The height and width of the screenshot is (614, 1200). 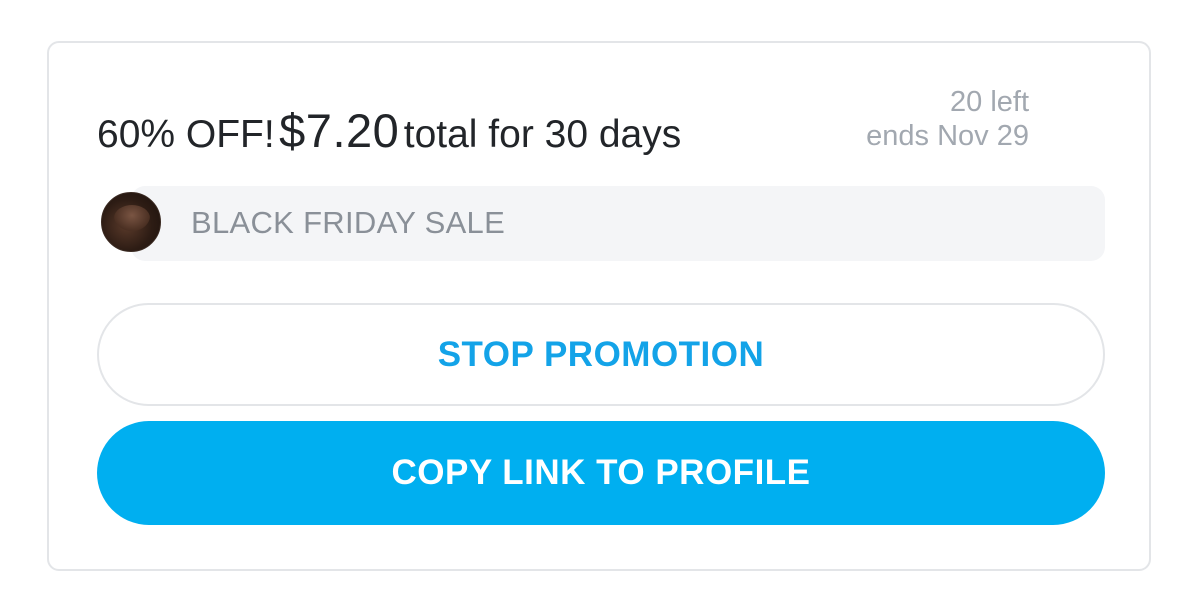 I want to click on promotion-meta: 20 left ends Nov 29, so click(x=947, y=119).